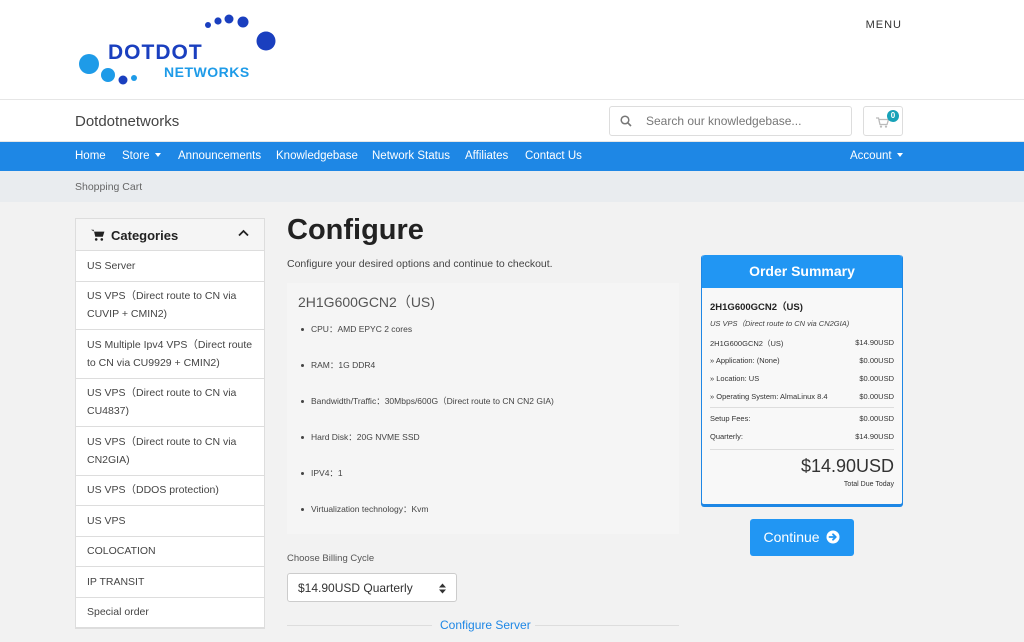 The image size is (1024, 642). What do you see at coordinates (802, 360) in the screenshot?
I see `summary-option-row: » Application: (None) $0.00USD` at bounding box center [802, 360].